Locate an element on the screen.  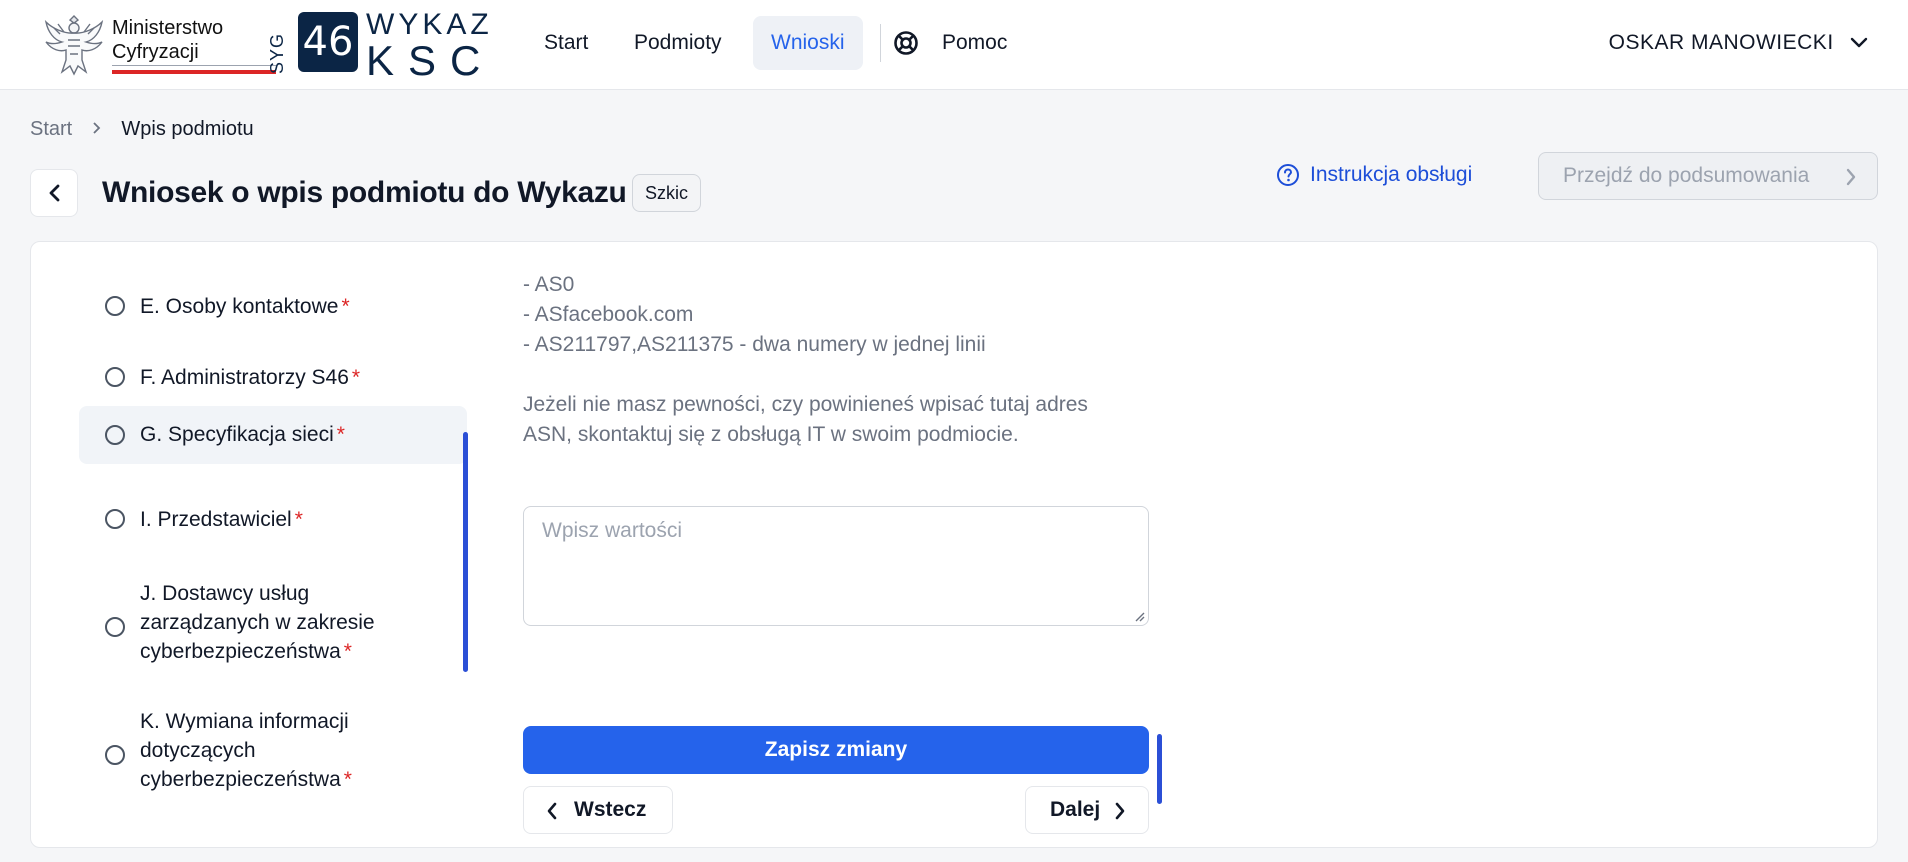
nav-podmioty: Podmioty is located at coordinates (678, 43).